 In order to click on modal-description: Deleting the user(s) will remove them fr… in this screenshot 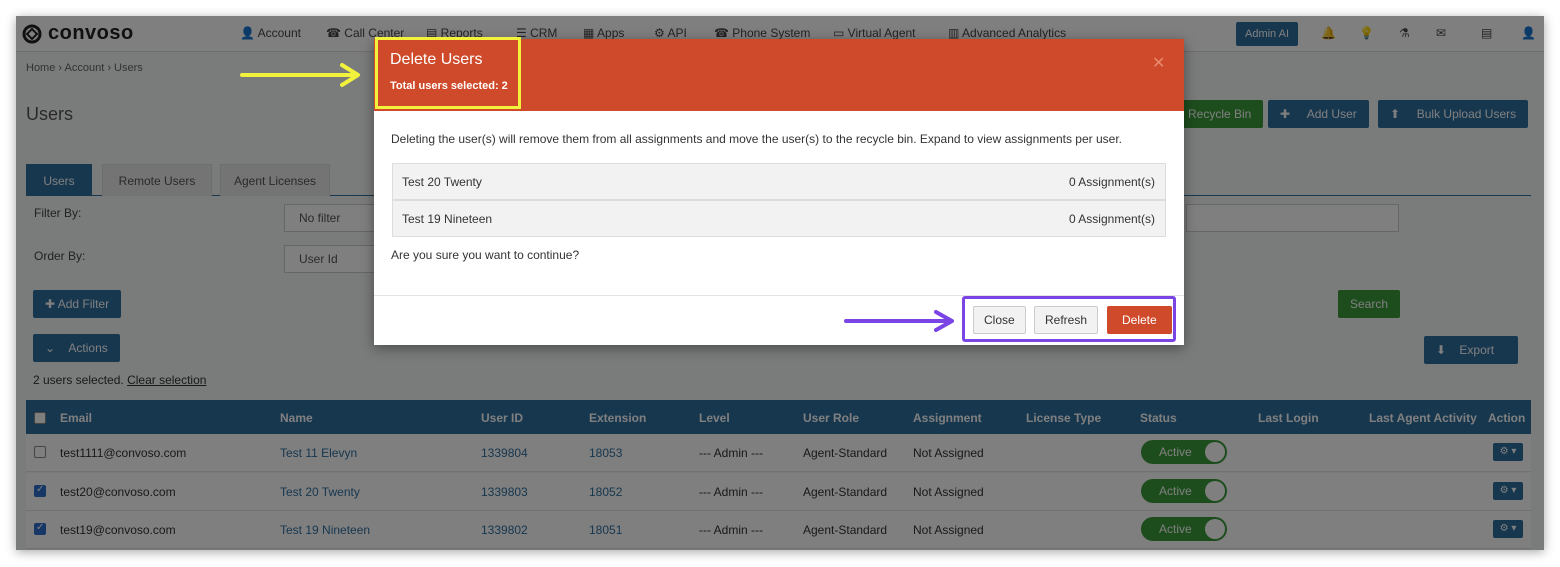, I will do `click(756, 139)`.